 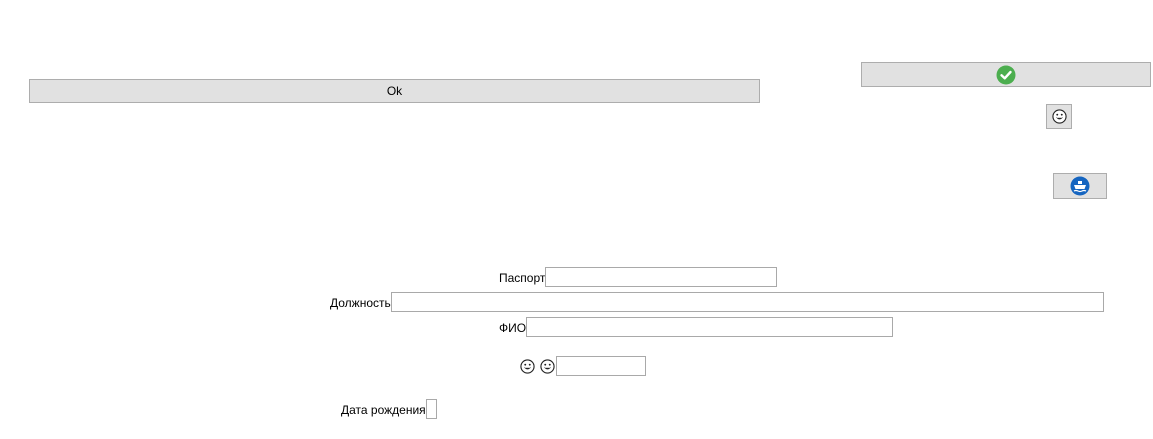 What do you see at coordinates (431, 409) in the screenshot?
I see `birthdate-field` at bounding box center [431, 409].